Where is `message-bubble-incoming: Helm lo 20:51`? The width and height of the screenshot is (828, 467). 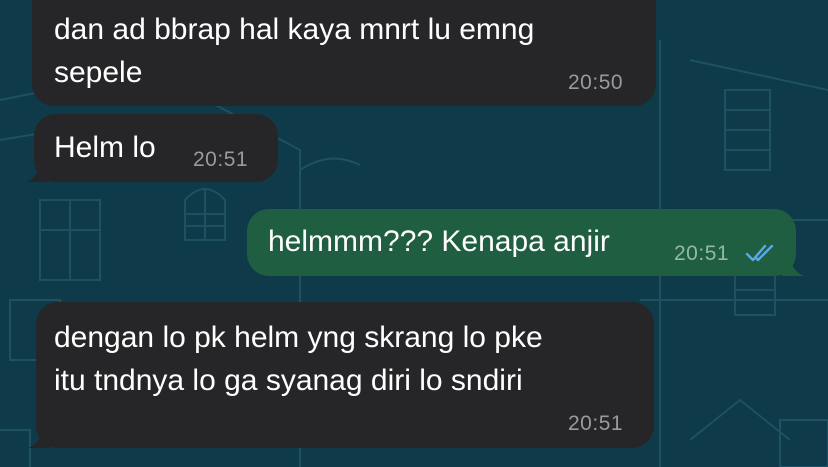
message-bubble-incoming: Helm lo 20:51 is located at coordinates (152, 148).